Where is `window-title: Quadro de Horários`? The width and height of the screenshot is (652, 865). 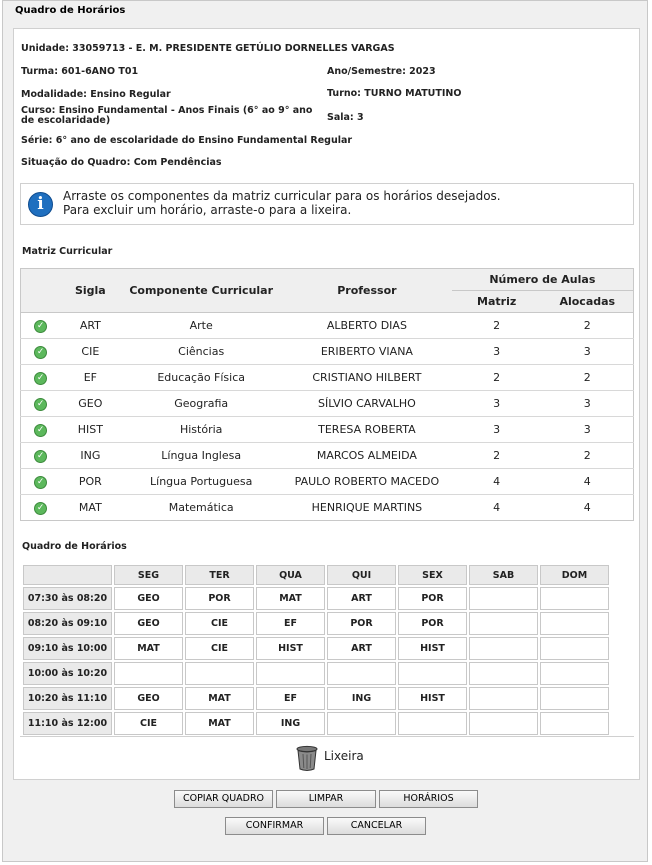 window-title: Quadro de Horários is located at coordinates (70, 10).